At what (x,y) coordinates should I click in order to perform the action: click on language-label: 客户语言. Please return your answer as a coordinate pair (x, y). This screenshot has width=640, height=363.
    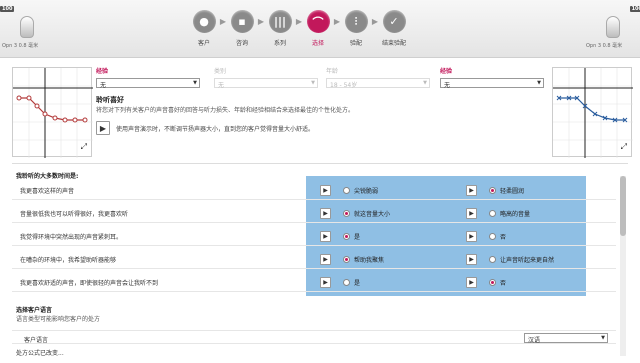
    Looking at the image, I should click on (36, 340).